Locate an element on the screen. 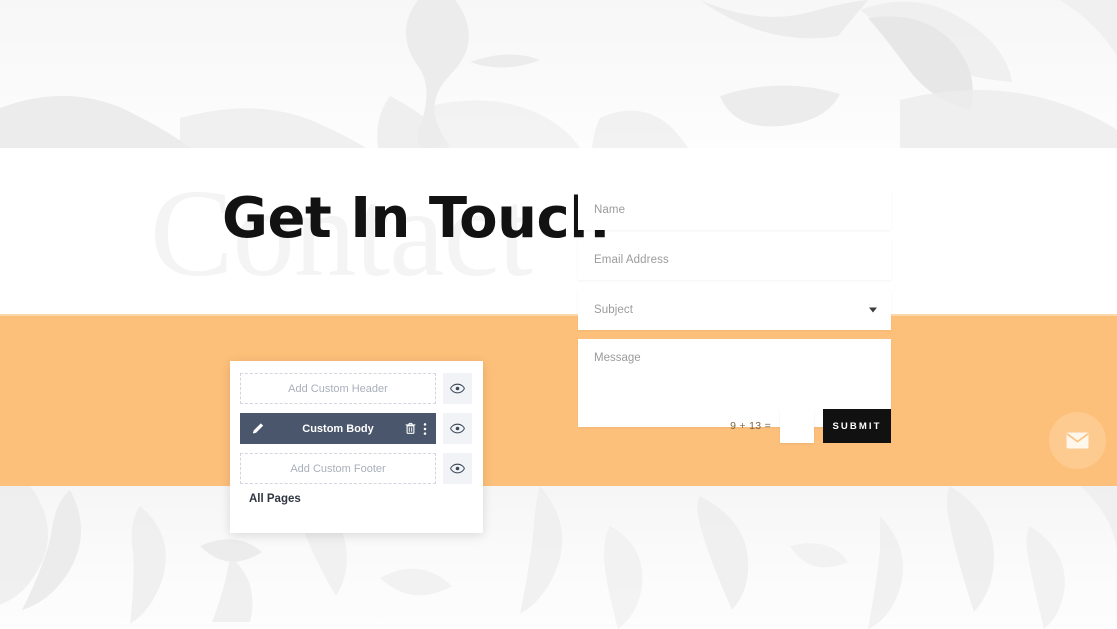  add-custom-header-label: Add Custom Header is located at coordinates (338, 388).